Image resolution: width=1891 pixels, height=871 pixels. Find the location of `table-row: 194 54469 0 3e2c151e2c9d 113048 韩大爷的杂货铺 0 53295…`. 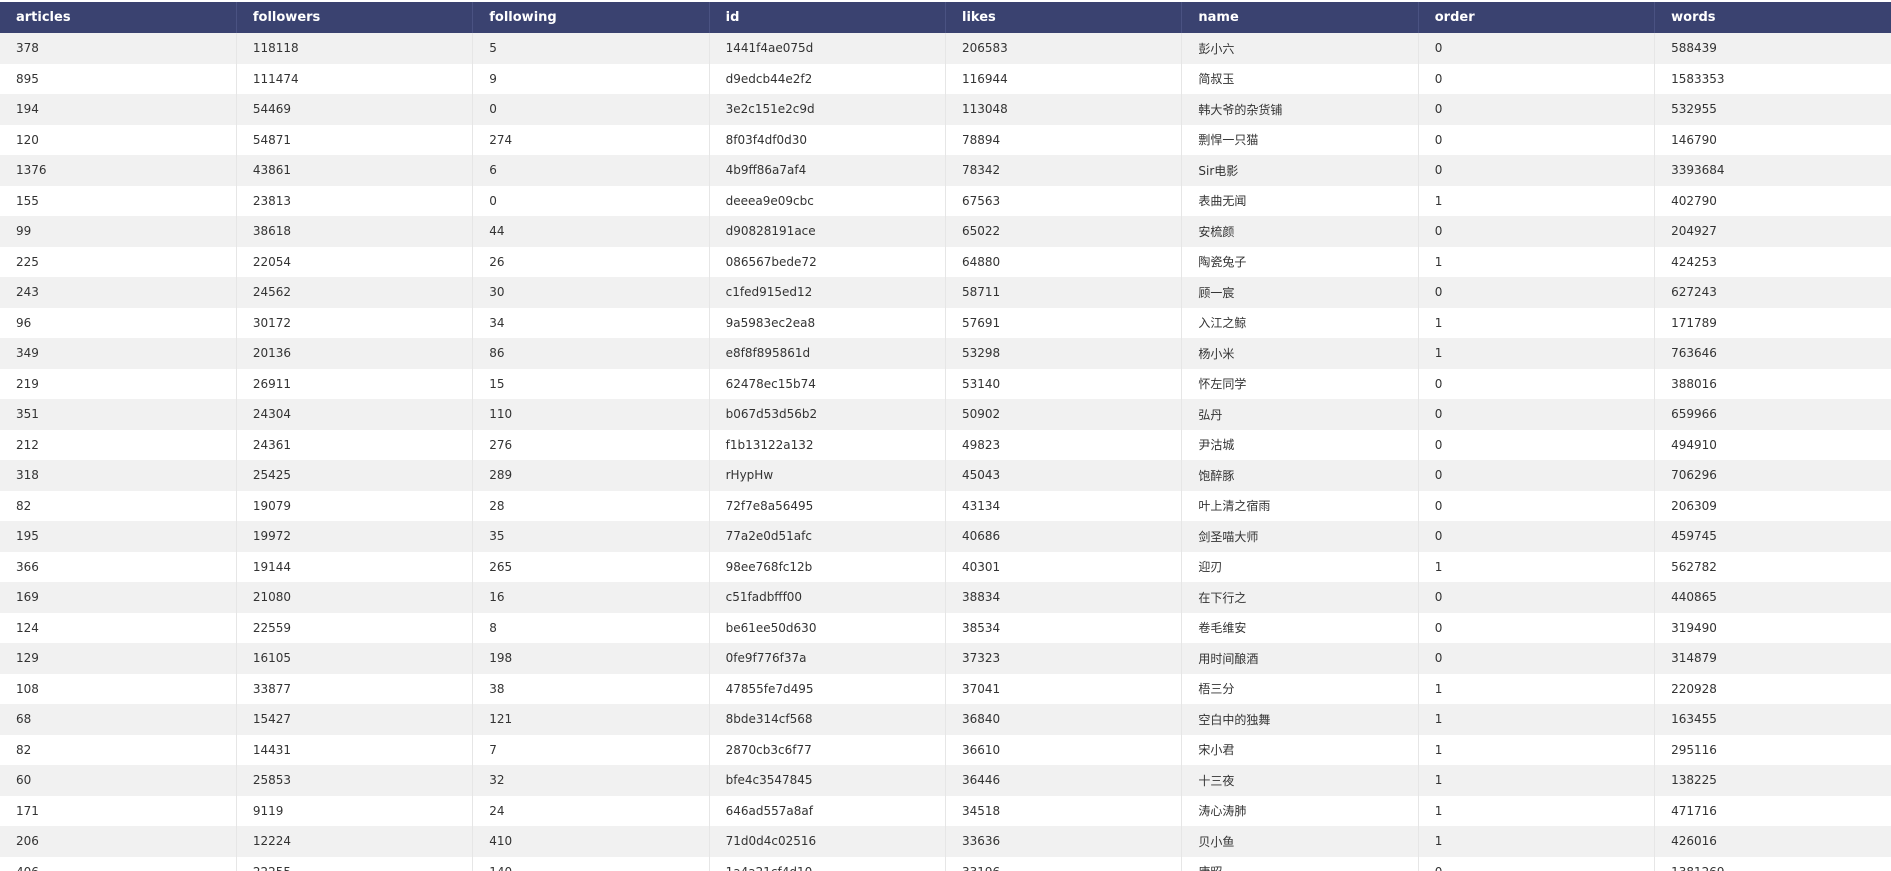

table-row: 194 54469 0 3e2c151e2c9d 113048 韩大爷的杂货铺 0 53295… is located at coordinates (945, 109).